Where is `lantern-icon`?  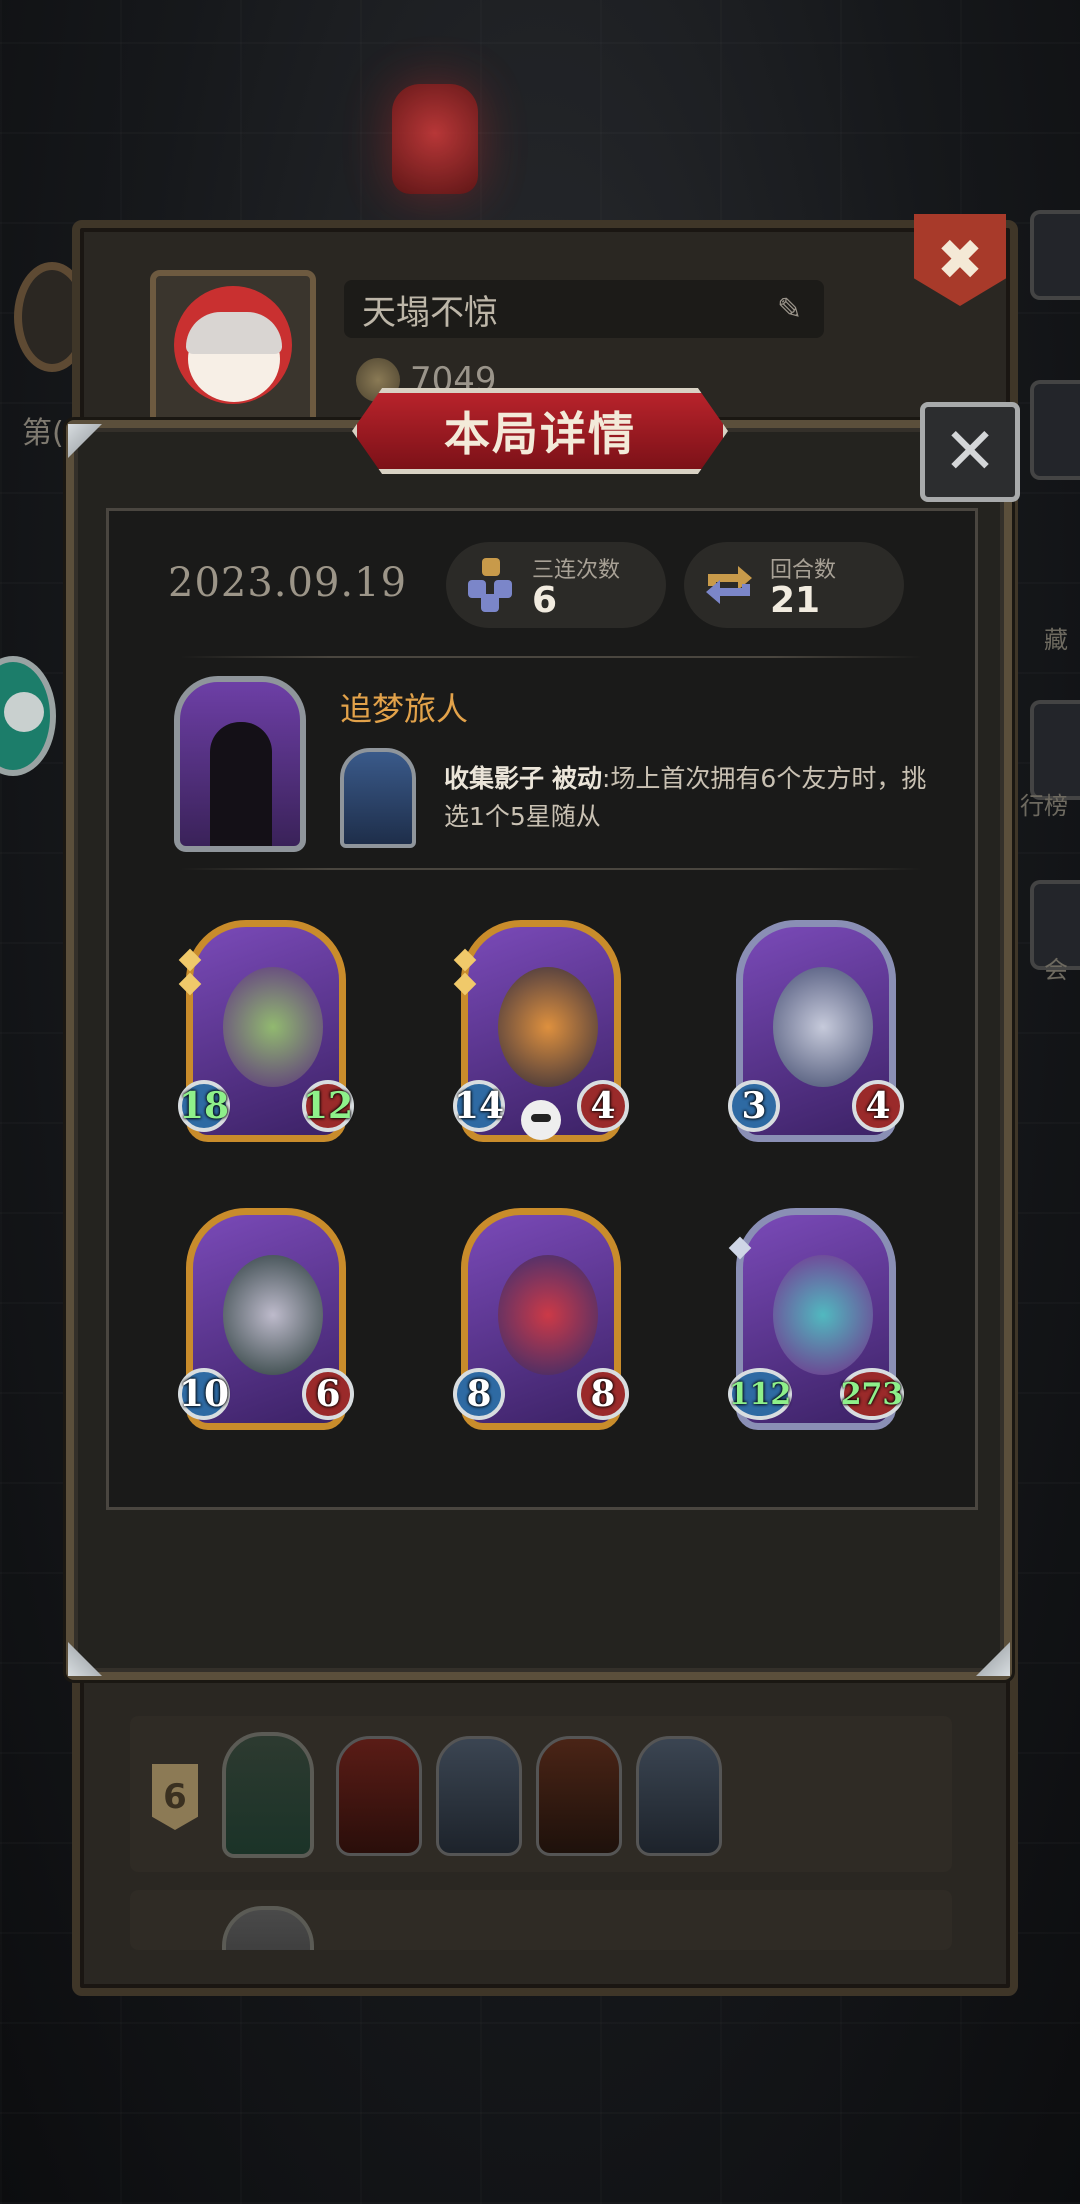
lantern-icon is located at coordinates (435, 139).